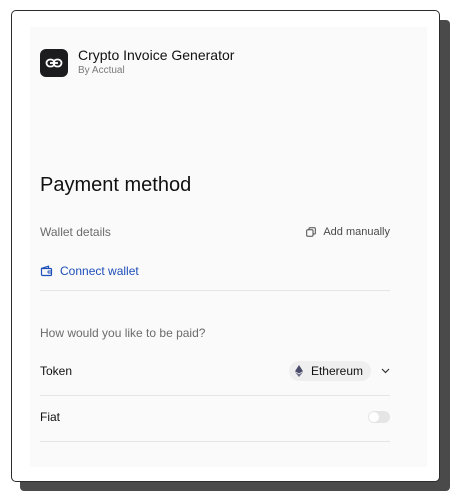 The height and width of the screenshot is (493, 450). What do you see at coordinates (215, 232) in the screenshot?
I see `wallet-details-row: Wallet details Add manually` at bounding box center [215, 232].